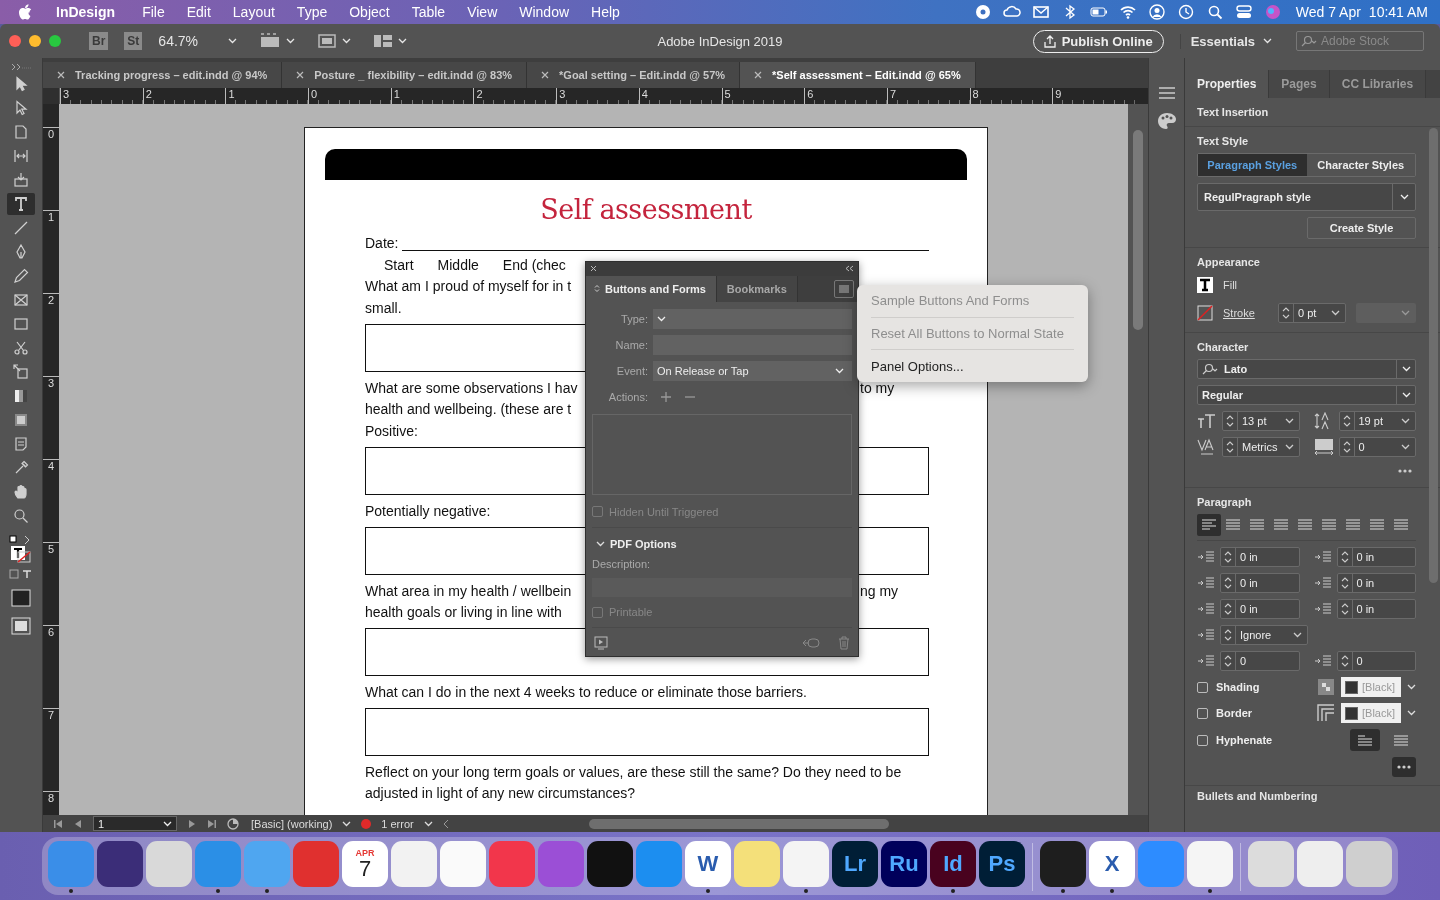  I want to click on question-text: What area in my health / wellbein, so click(469, 591).